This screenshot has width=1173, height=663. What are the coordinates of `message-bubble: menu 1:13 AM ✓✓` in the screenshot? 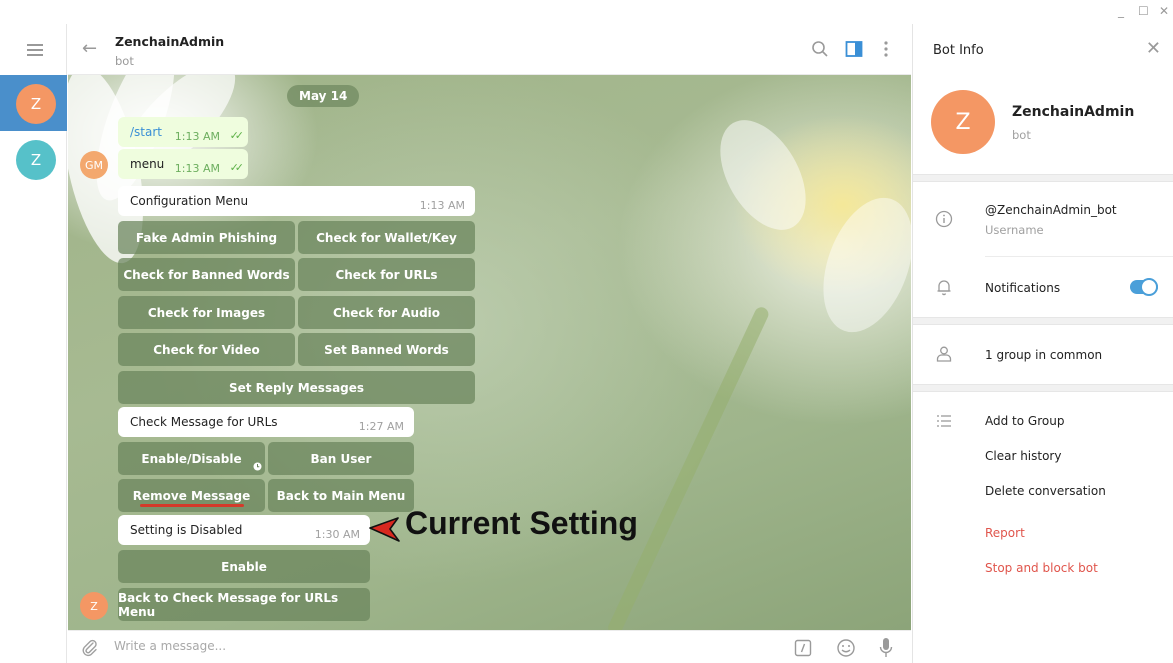 It's located at (183, 164).